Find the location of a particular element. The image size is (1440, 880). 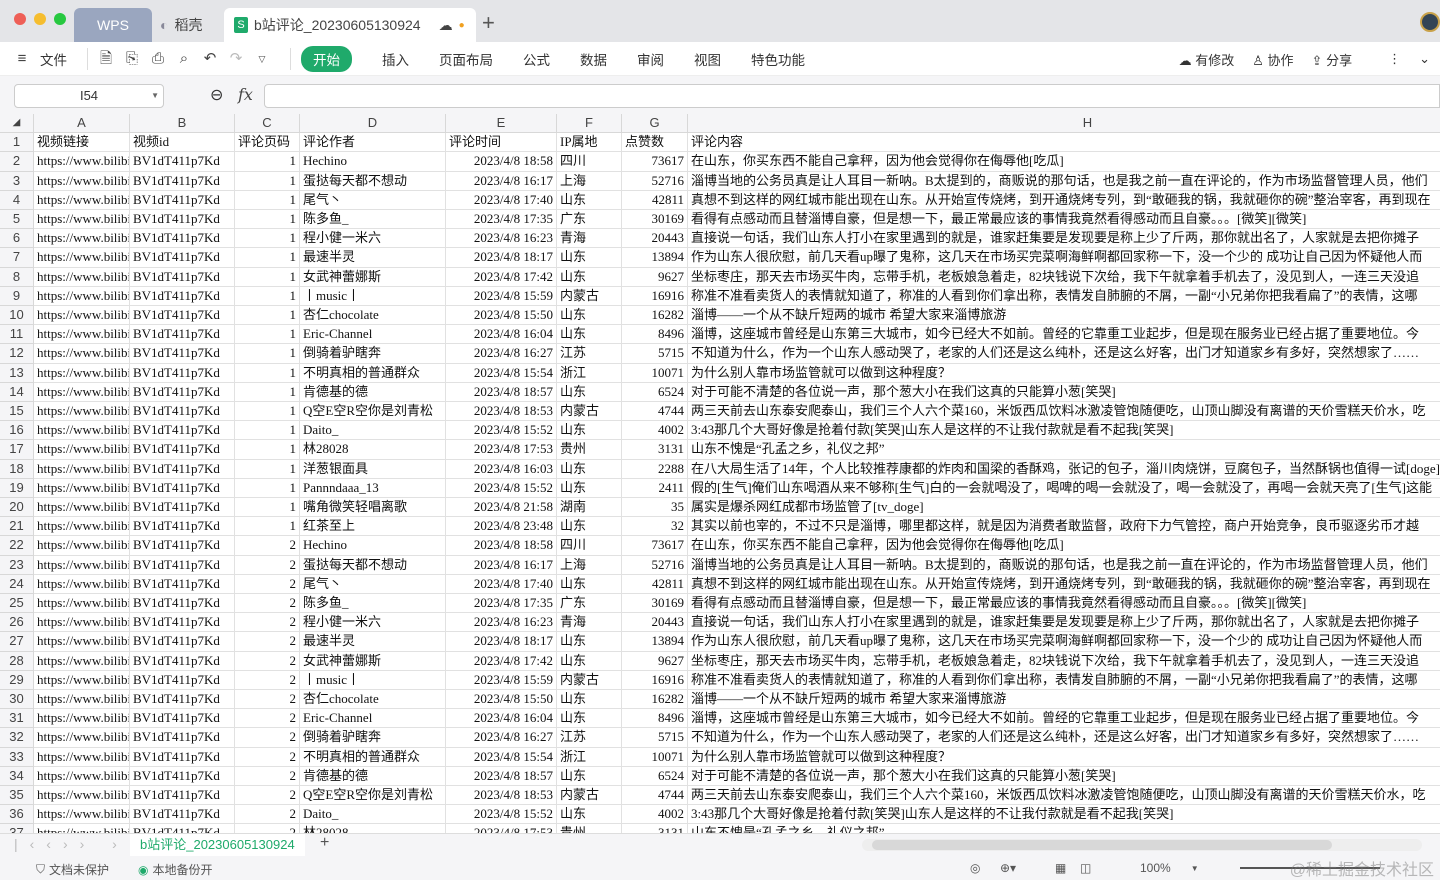

cell-author: 陈多鱼_ is located at coordinates (373, 604).